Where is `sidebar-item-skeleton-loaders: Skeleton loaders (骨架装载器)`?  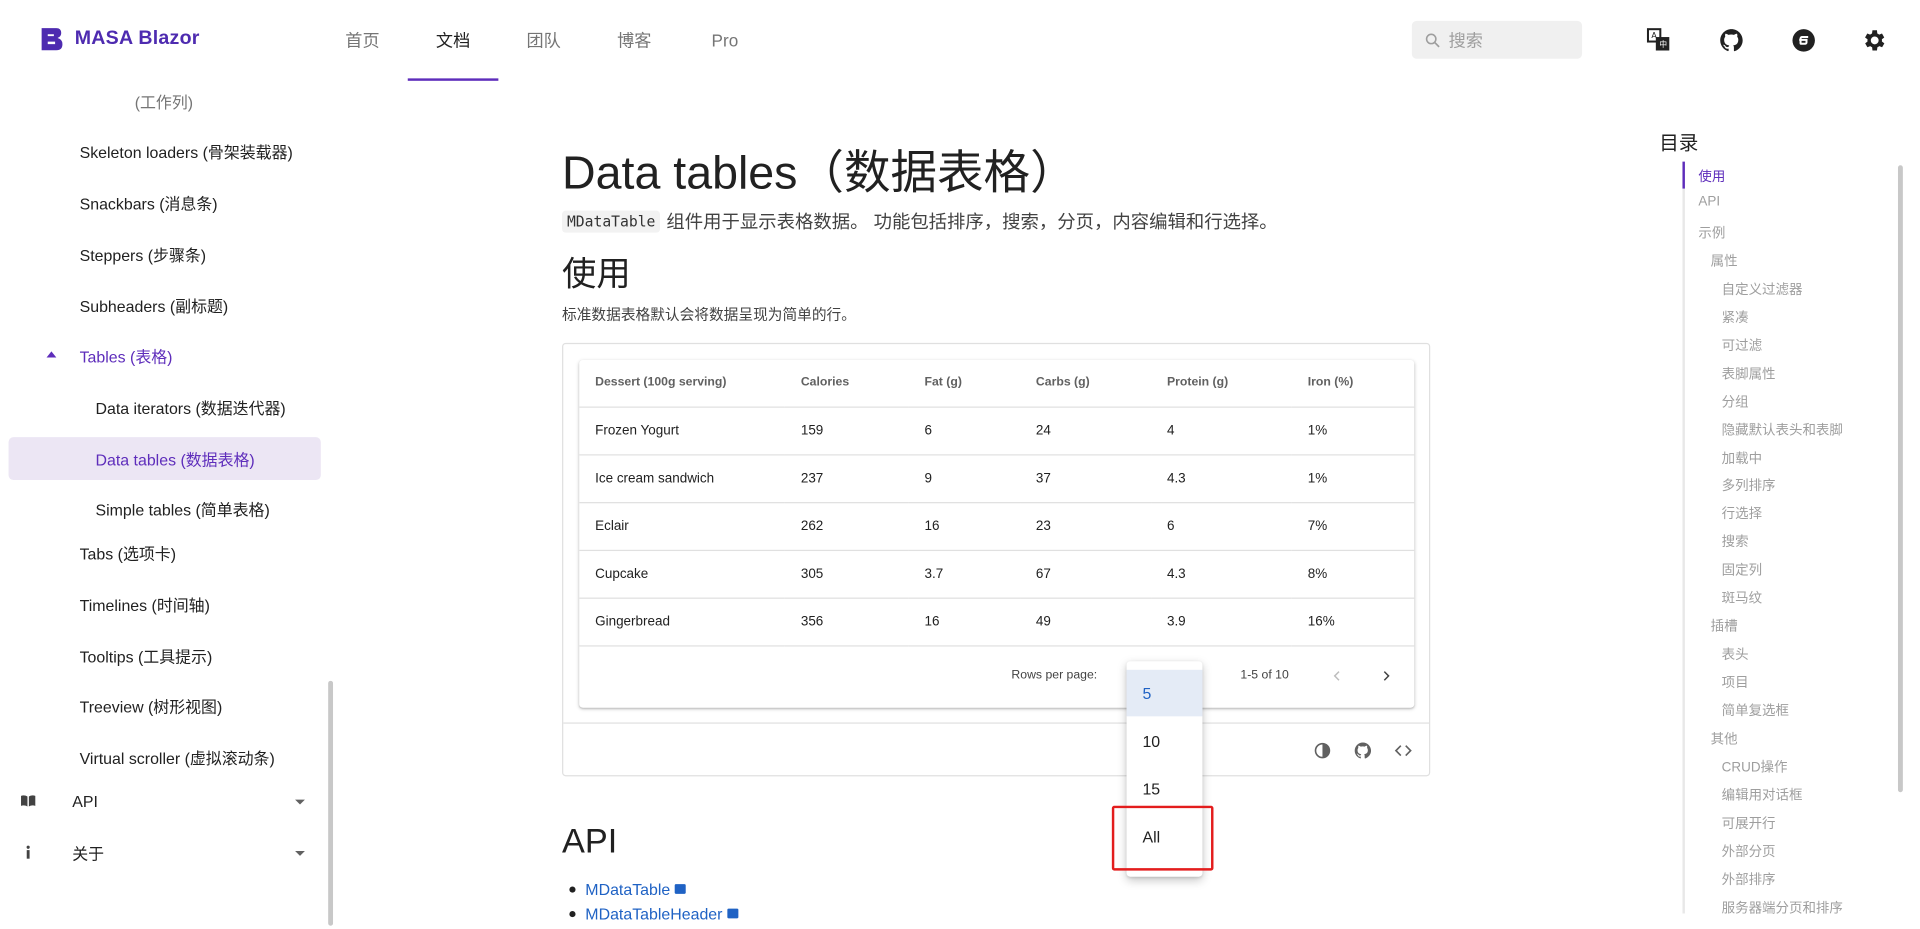 sidebar-item-skeleton-loaders: Skeleton loaders (骨架装载器) is located at coordinates (160, 151).